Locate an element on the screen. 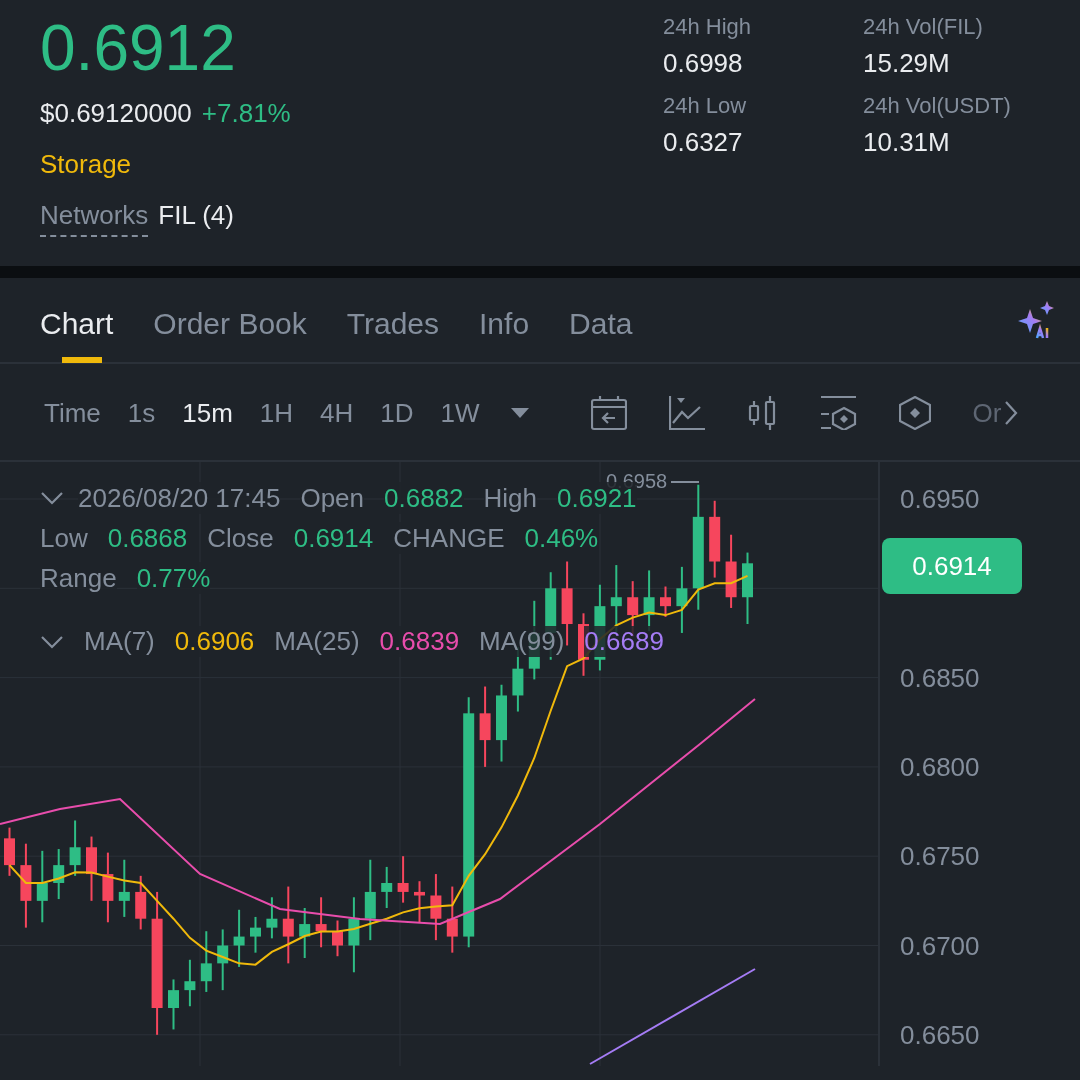  interval-option: 1W is located at coordinates (460, 413).